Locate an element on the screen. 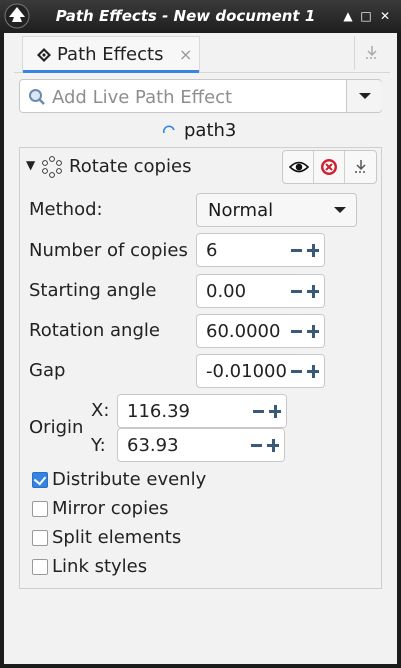  method-label: Method: is located at coordinates (66, 209).